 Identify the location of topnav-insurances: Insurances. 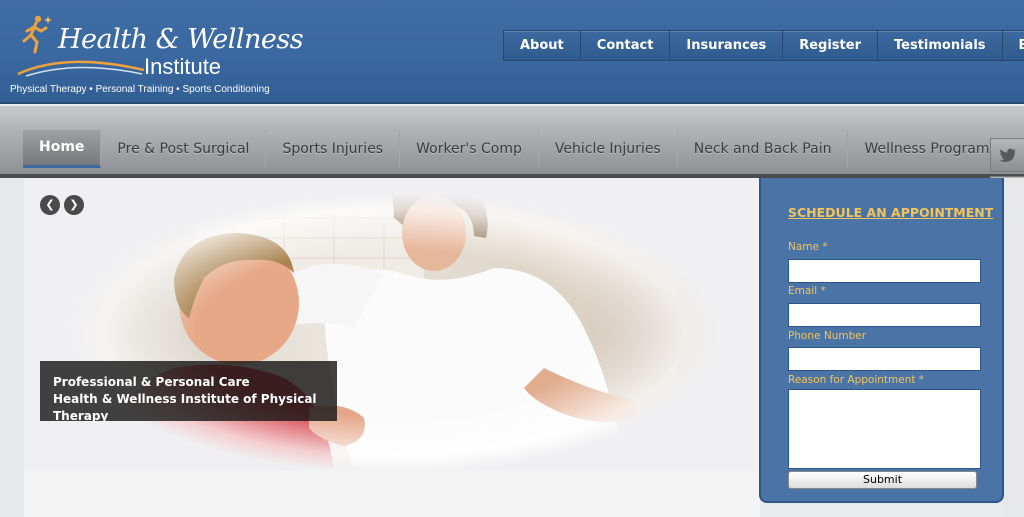
(727, 45).